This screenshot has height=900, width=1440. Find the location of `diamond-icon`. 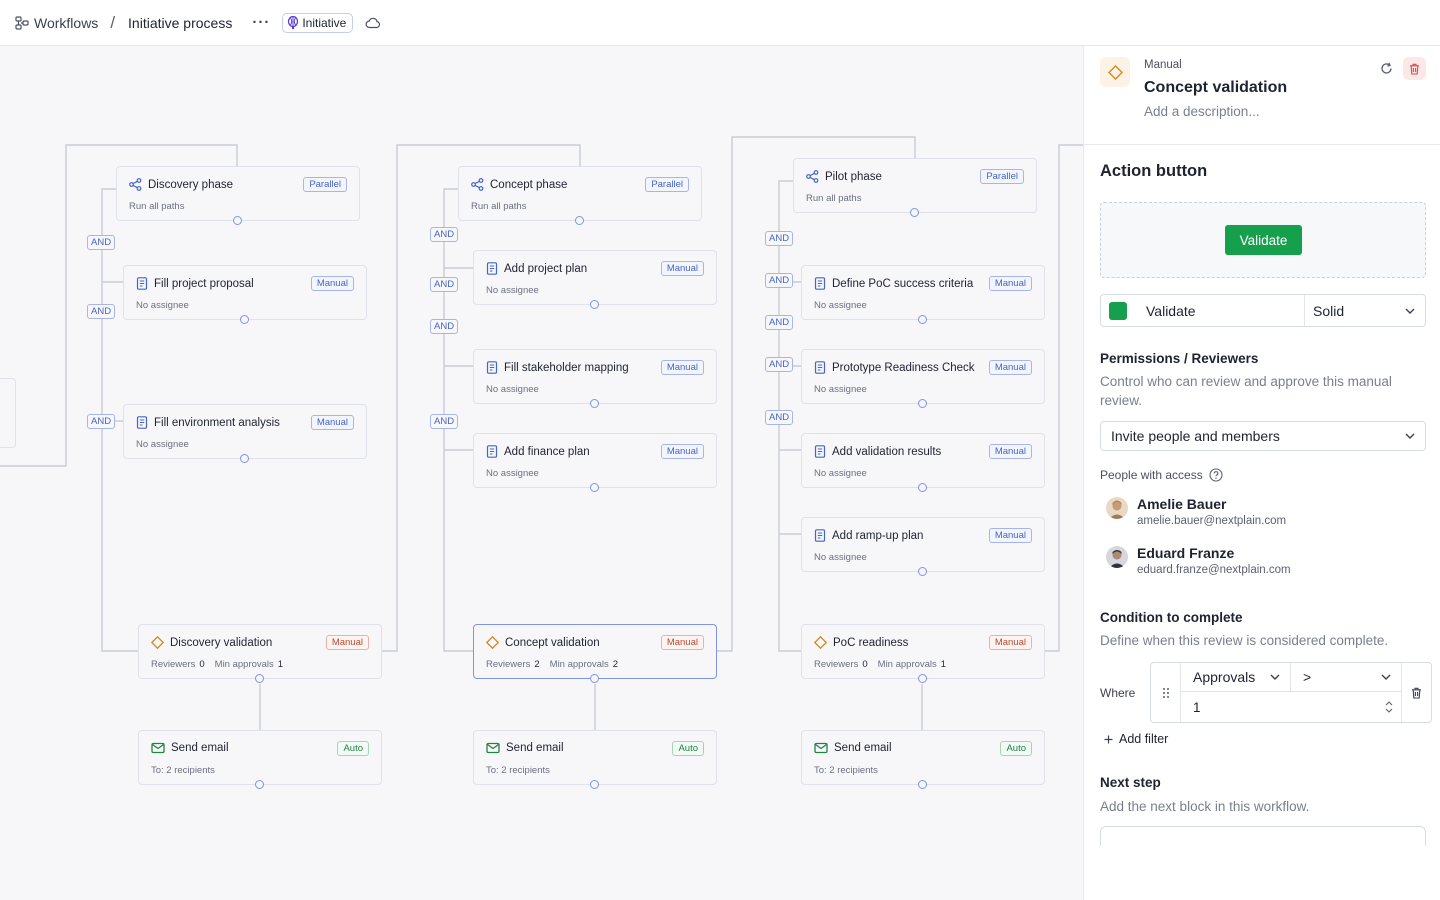

diamond-icon is located at coordinates (1115, 72).